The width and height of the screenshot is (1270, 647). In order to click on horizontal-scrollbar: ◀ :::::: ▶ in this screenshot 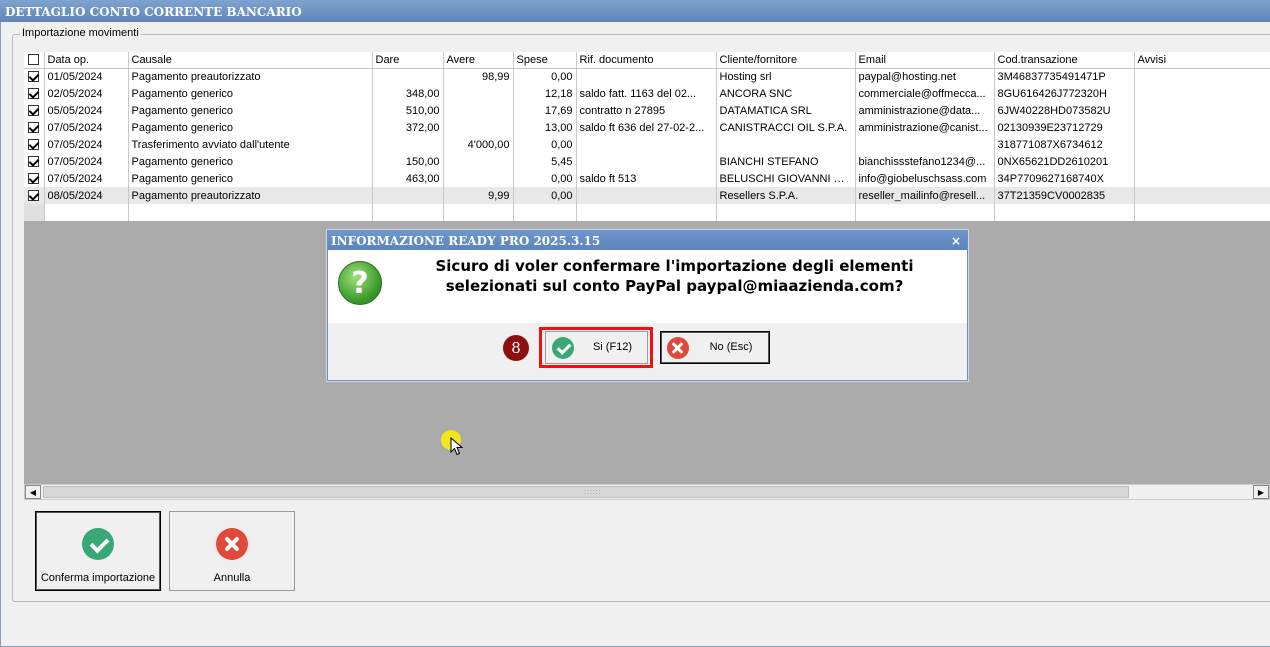, I will do `click(647, 492)`.